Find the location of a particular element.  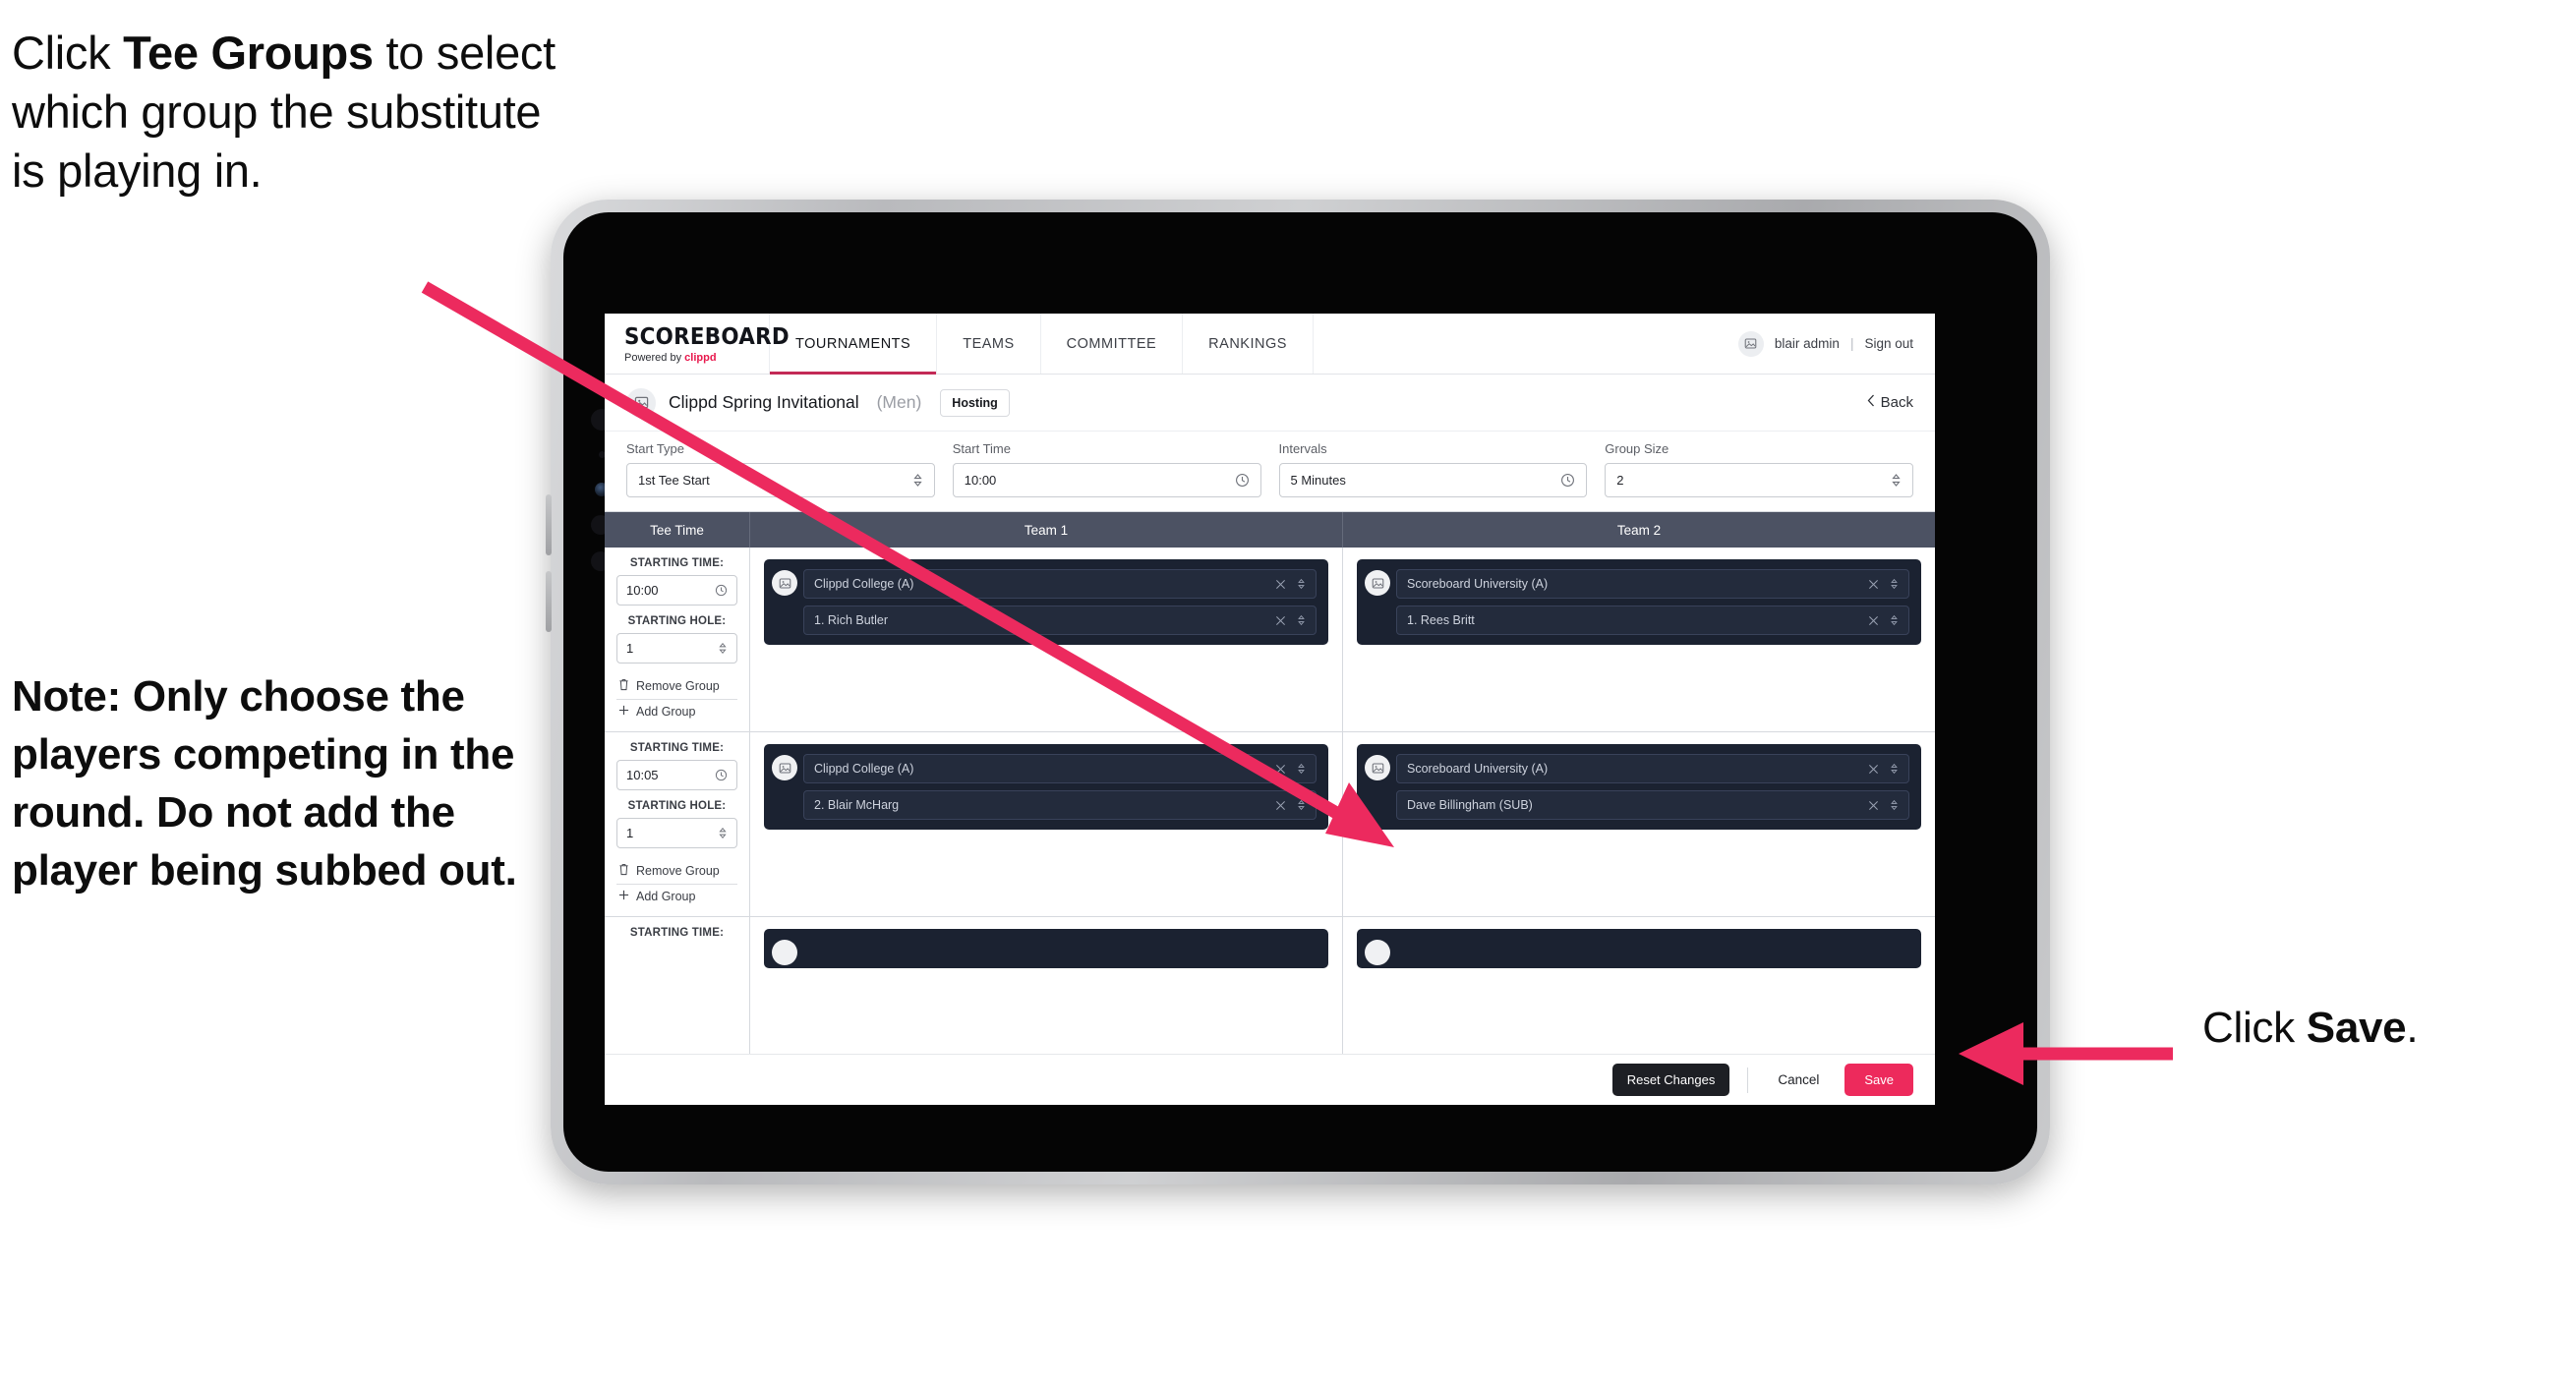

input-starting-time-group-1: 10:00 is located at coordinates (676, 590).